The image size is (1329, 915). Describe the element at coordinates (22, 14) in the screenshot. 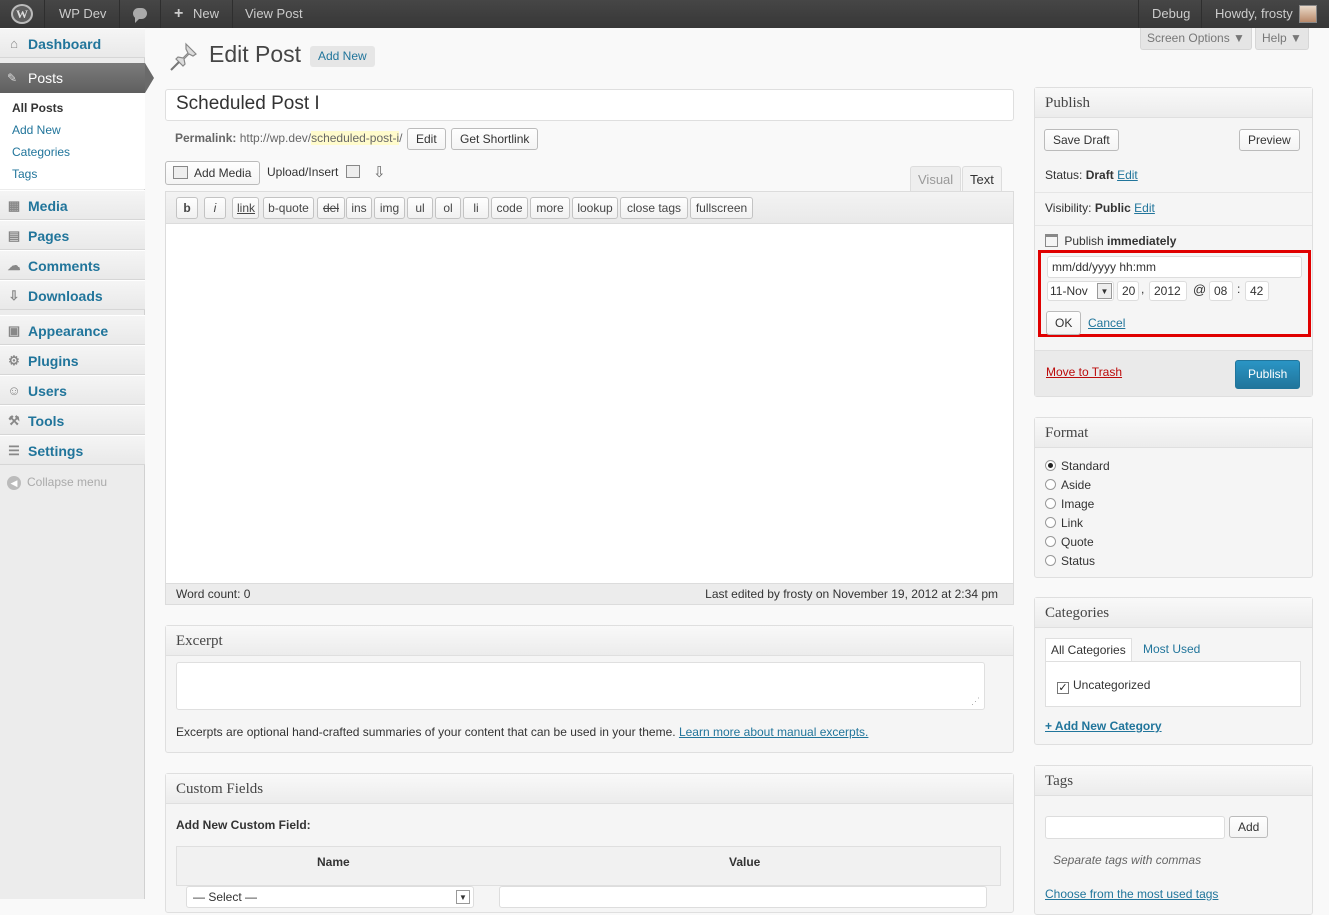

I see `wordpress-logo-icon: W` at that location.